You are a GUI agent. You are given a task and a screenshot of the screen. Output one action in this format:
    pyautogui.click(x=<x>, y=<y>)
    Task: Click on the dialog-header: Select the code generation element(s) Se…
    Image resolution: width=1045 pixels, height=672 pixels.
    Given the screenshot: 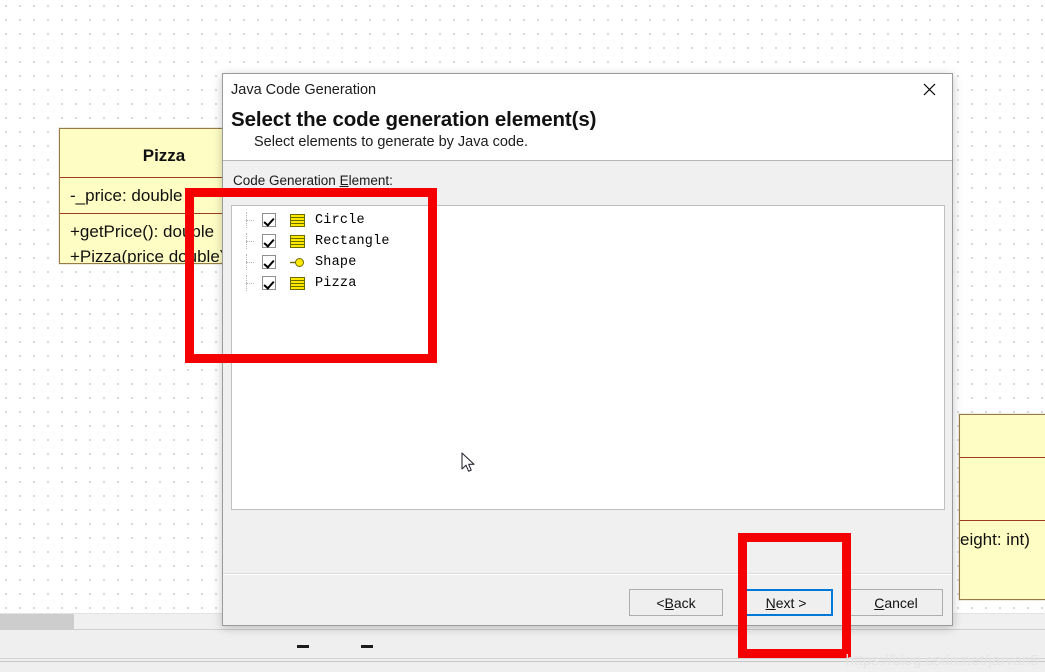 What is the action you would take?
    pyautogui.click(x=587, y=133)
    